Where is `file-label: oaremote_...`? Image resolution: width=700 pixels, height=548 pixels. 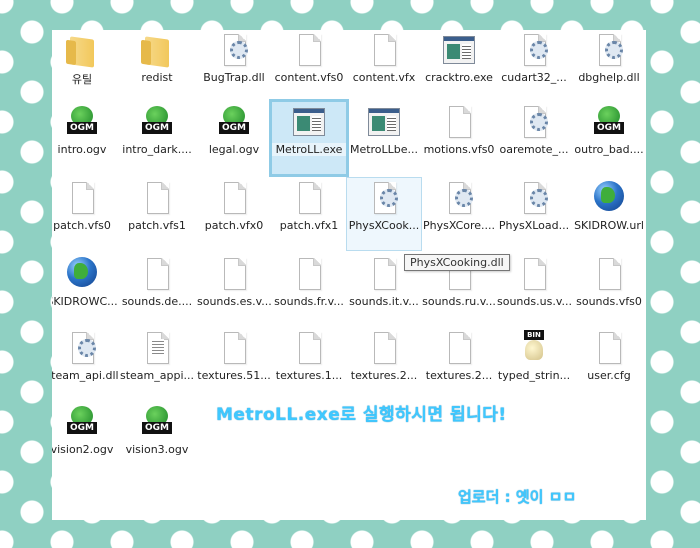
file-label: oaremote_... is located at coordinates (534, 149).